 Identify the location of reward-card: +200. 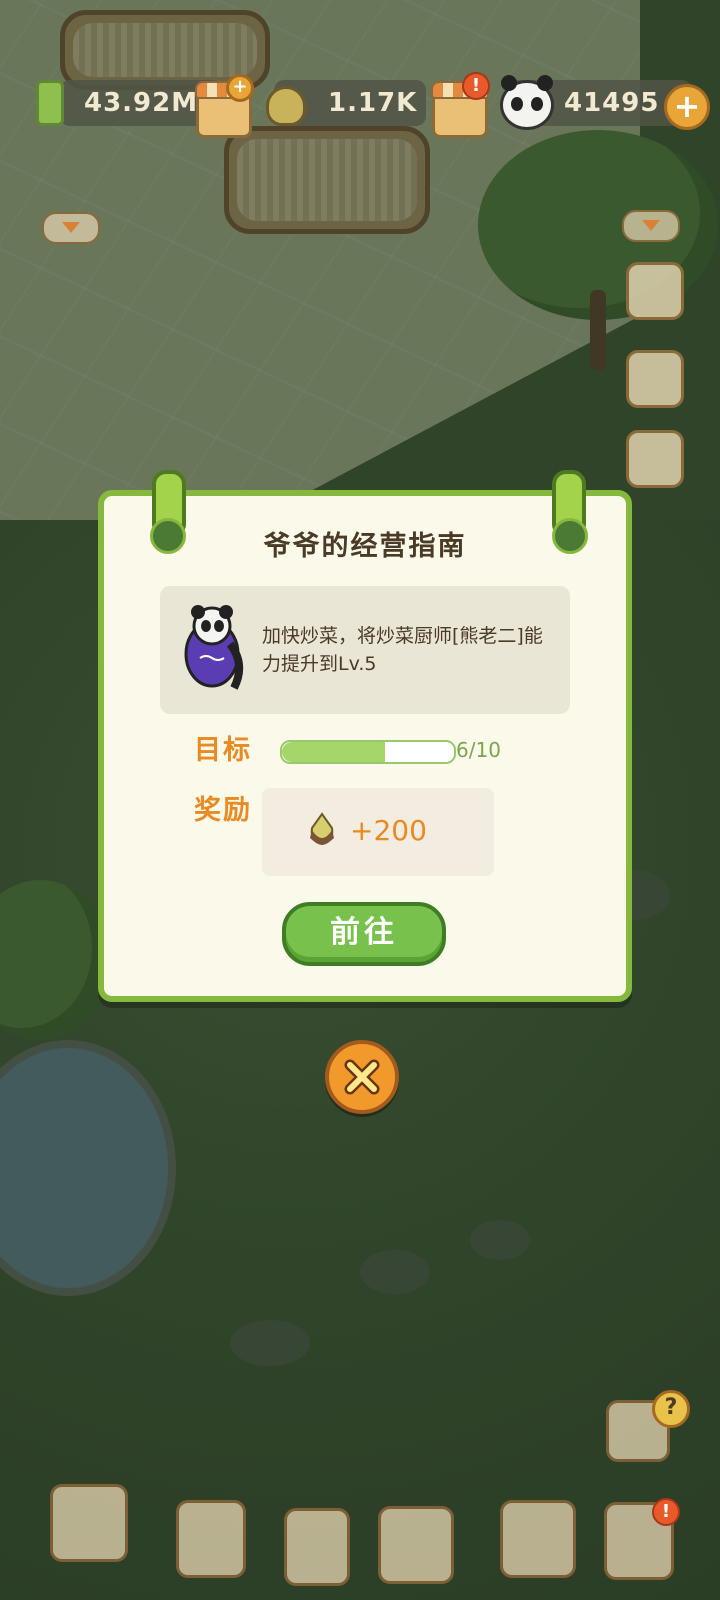
(378, 832).